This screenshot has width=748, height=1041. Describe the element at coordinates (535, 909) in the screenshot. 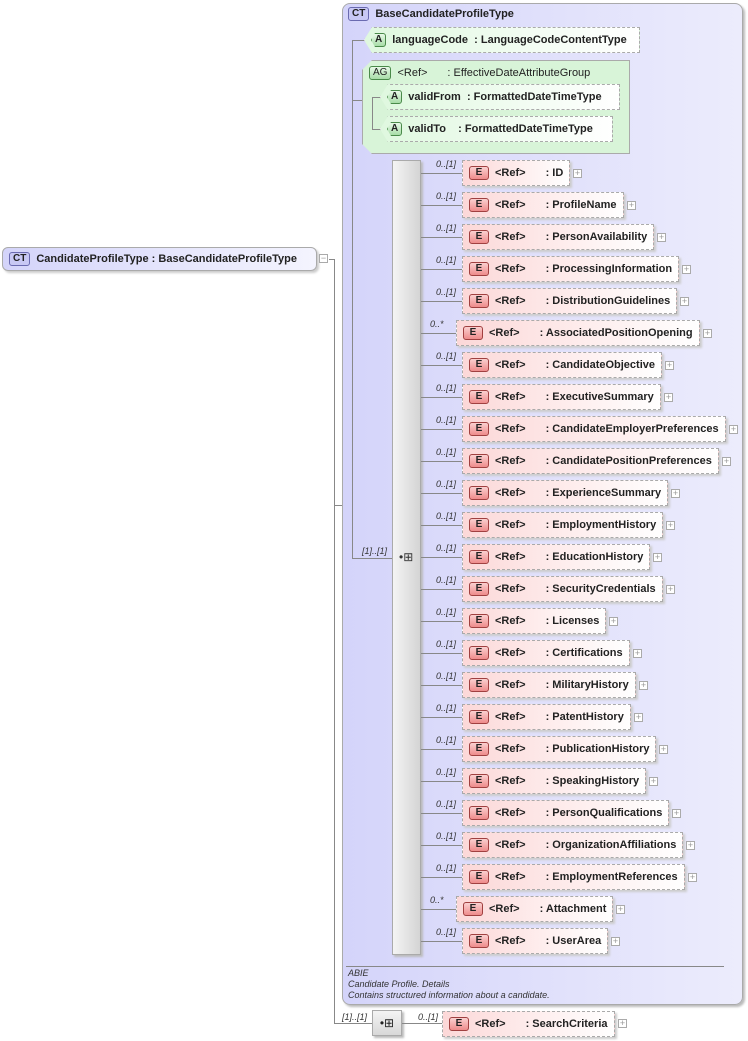

I see `element-box: E <Ref>: Attachment` at that location.